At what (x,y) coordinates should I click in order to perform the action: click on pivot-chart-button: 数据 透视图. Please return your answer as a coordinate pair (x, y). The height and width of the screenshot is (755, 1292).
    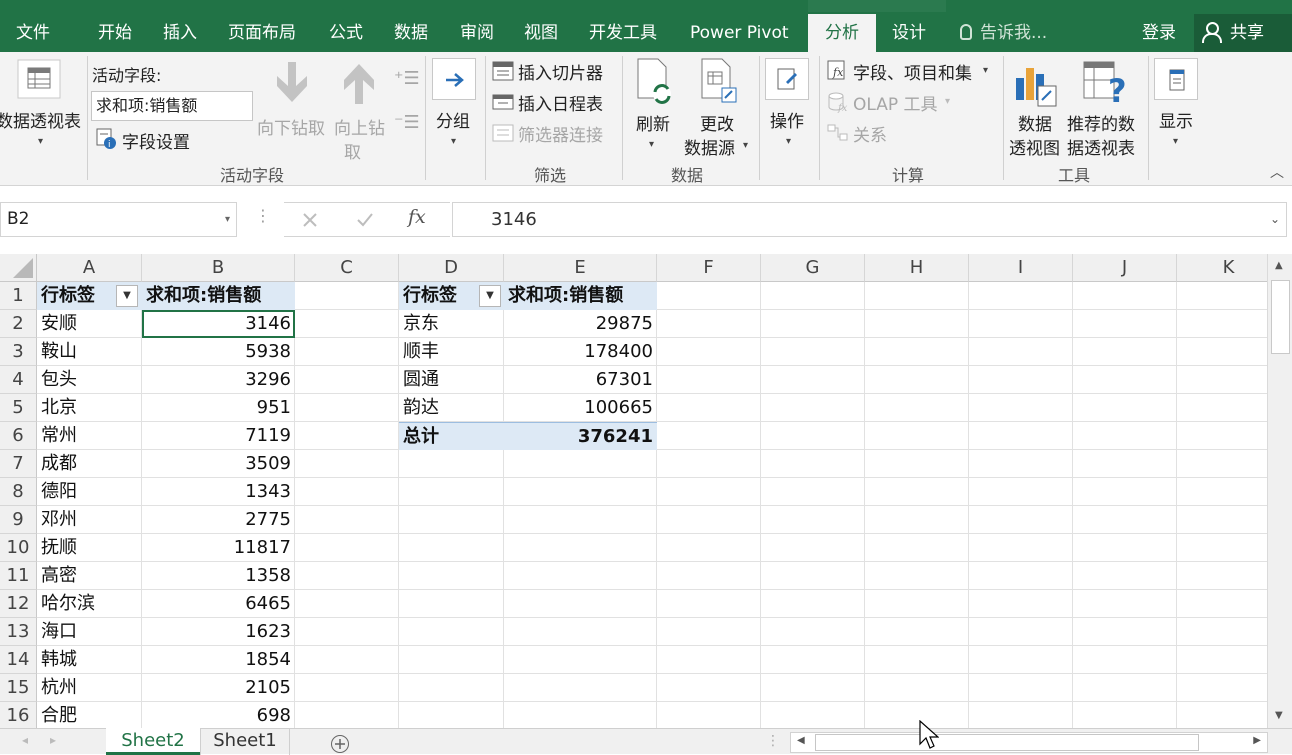
    Looking at the image, I should click on (1036, 108).